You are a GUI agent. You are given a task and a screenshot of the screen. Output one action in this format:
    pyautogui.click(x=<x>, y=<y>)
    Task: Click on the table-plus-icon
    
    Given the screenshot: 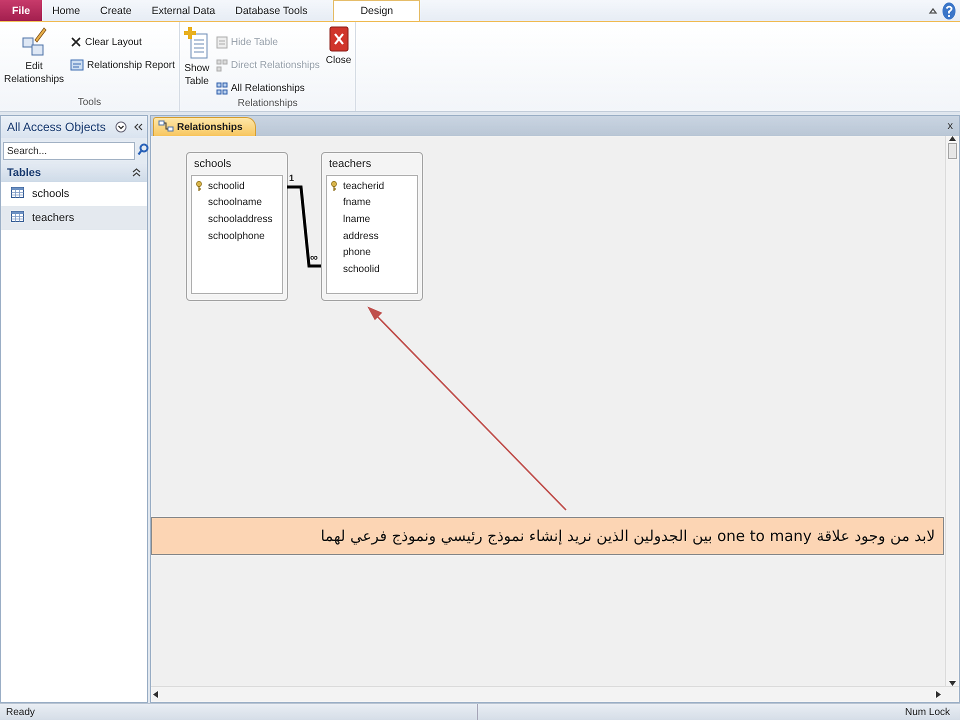 What is the action you would take?
    pyautogui.click(x=197, y=43)
    